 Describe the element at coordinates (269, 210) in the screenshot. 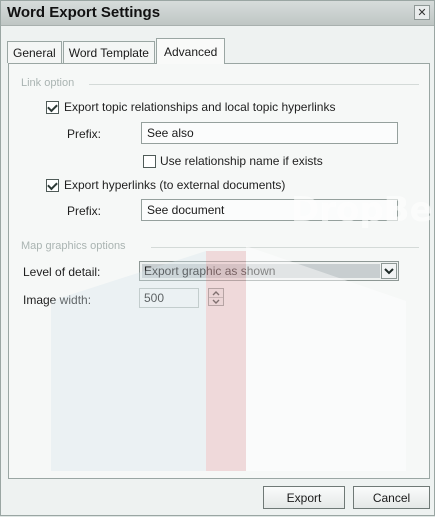

I see `prefix2-field: See document` at that location.